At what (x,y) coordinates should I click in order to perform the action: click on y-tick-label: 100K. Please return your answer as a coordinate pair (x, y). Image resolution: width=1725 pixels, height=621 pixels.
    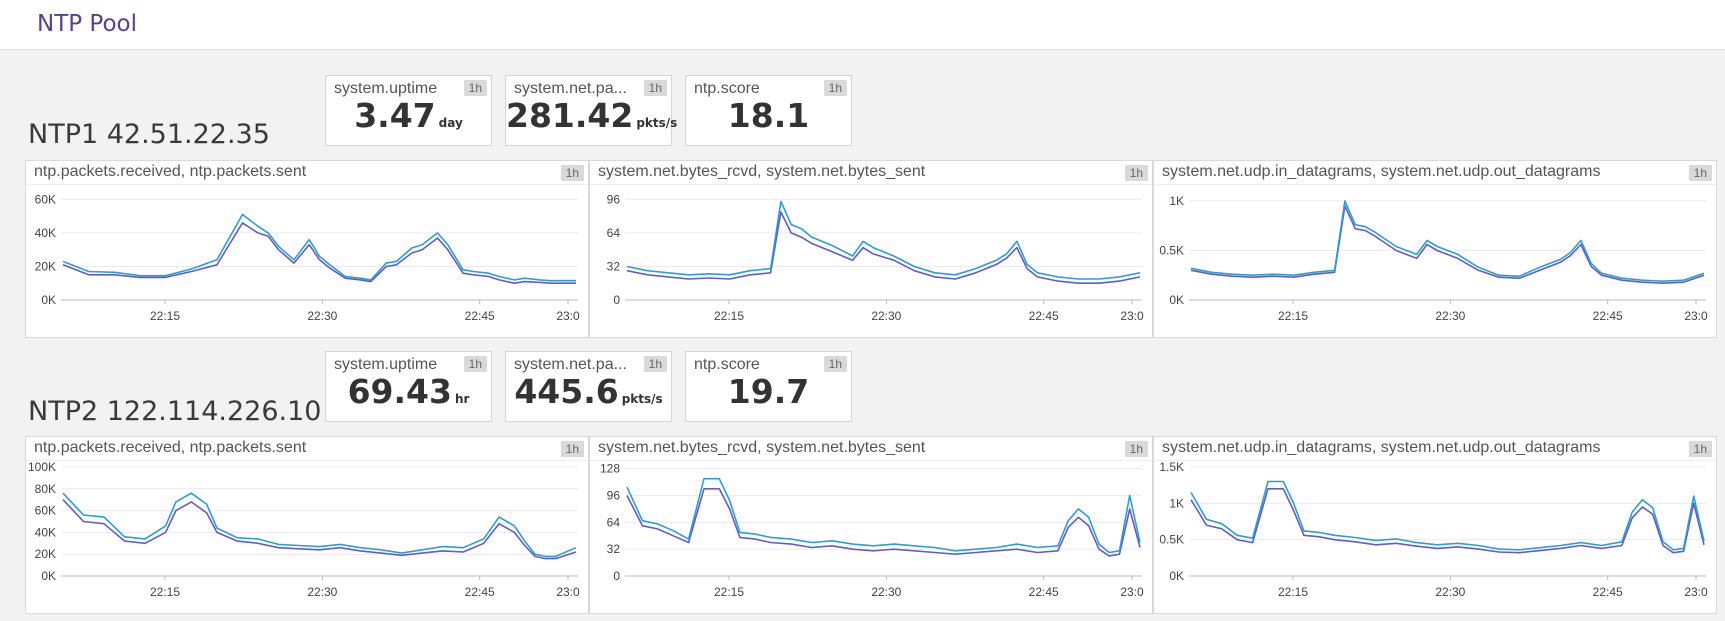
    Looking at the image, I should click on (42, 467).